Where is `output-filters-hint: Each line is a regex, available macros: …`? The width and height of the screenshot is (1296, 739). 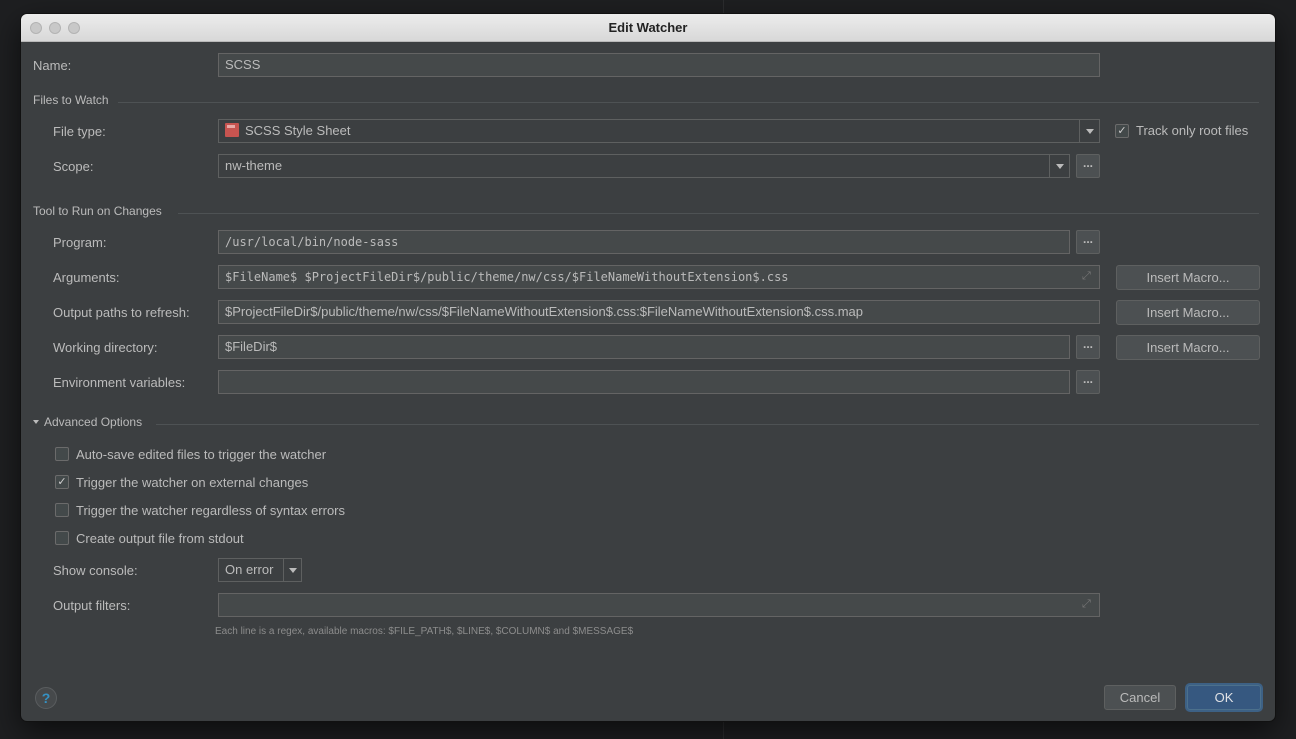 output-filters-hint: Each line is a regex, available macros: … is located at coordinates (424, 631).